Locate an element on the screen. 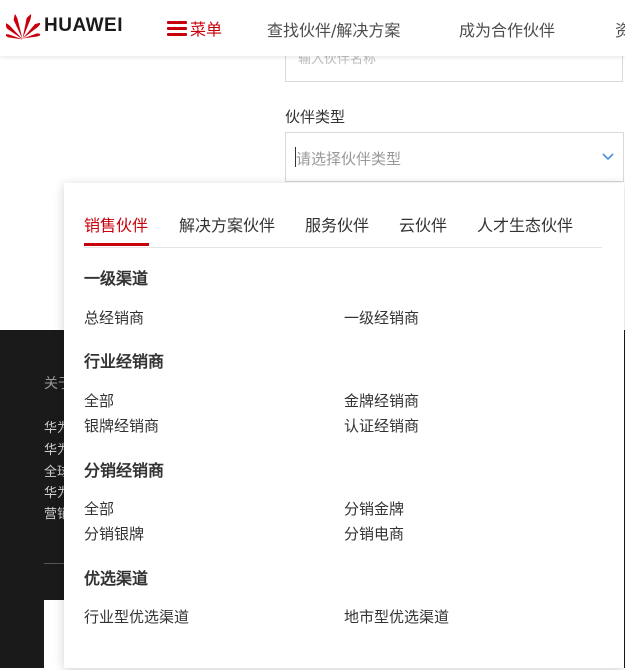  tab-sales-partner: 销售伙伴 is located at coordinates (116, 224).